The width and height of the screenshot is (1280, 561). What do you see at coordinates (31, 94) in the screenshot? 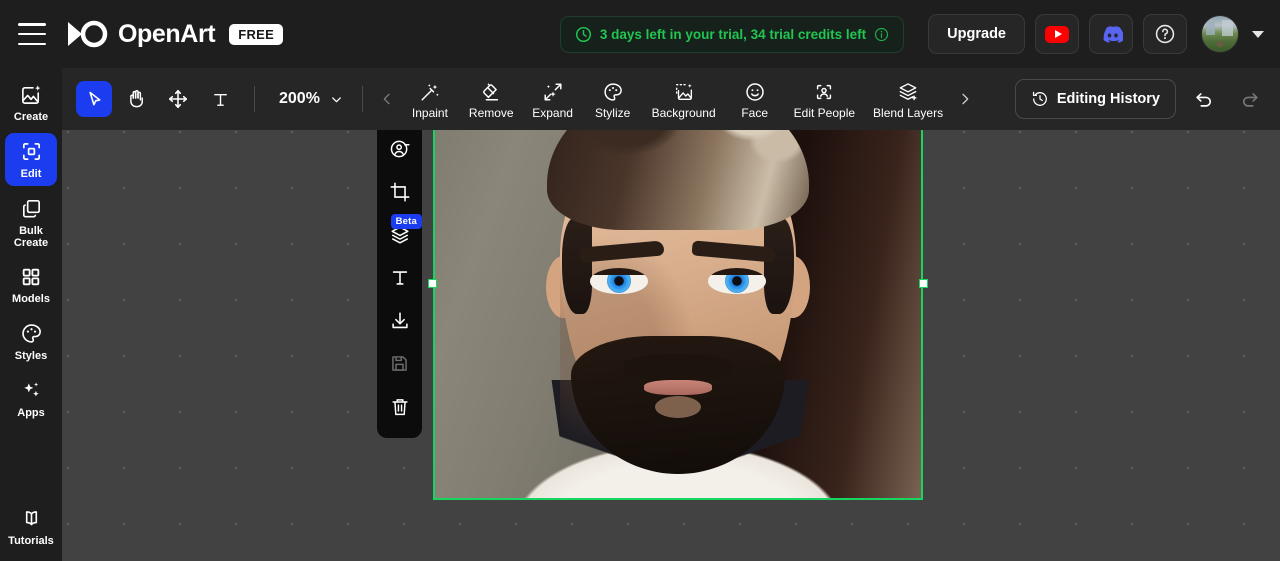
I see `image-sparkle-icon` at bounding box center [31, 94].